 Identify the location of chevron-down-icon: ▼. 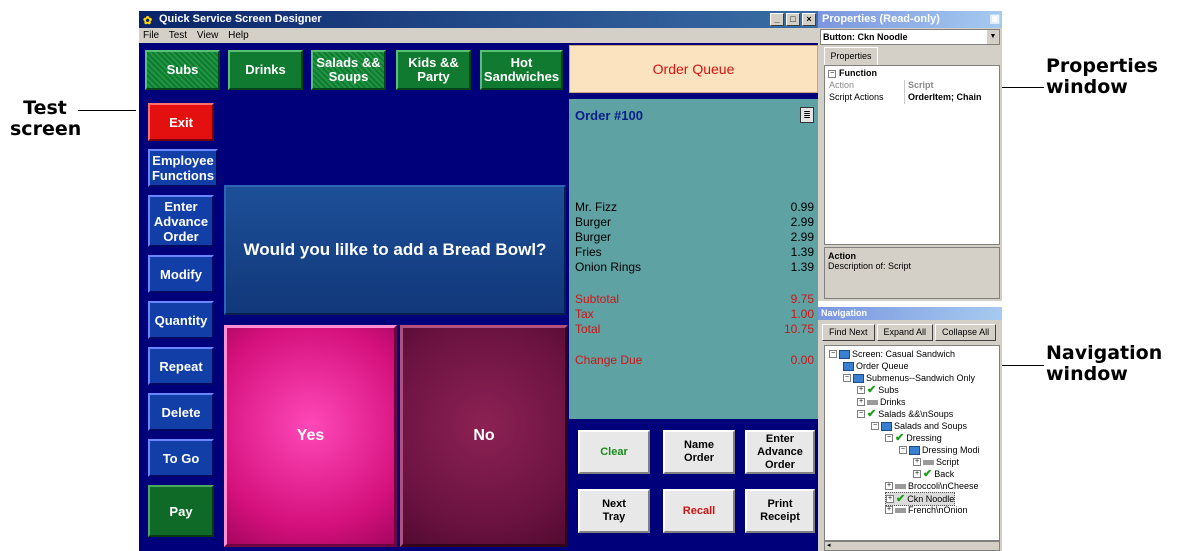
(993, 37).